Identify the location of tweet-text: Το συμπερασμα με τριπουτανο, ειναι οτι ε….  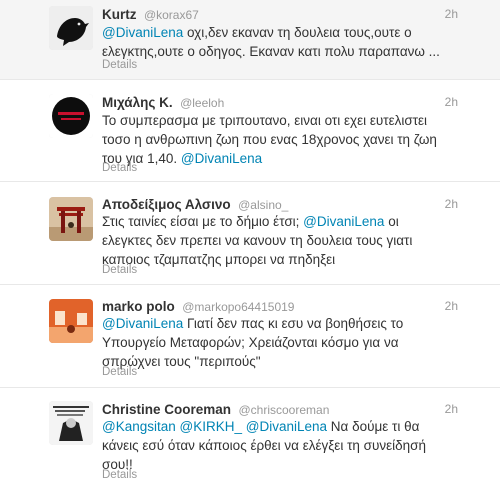
(274, 139).